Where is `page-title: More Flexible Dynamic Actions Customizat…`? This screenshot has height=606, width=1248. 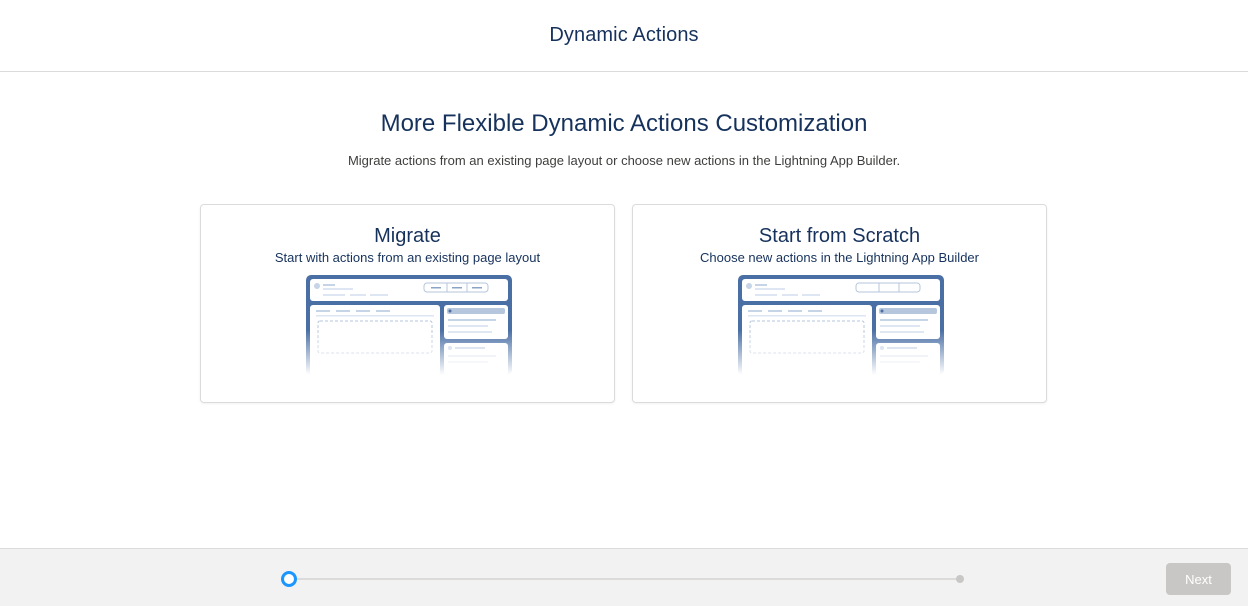
page-title: More Flexible Dynamic Actions Customizat… is located at coordinates (624, 123).